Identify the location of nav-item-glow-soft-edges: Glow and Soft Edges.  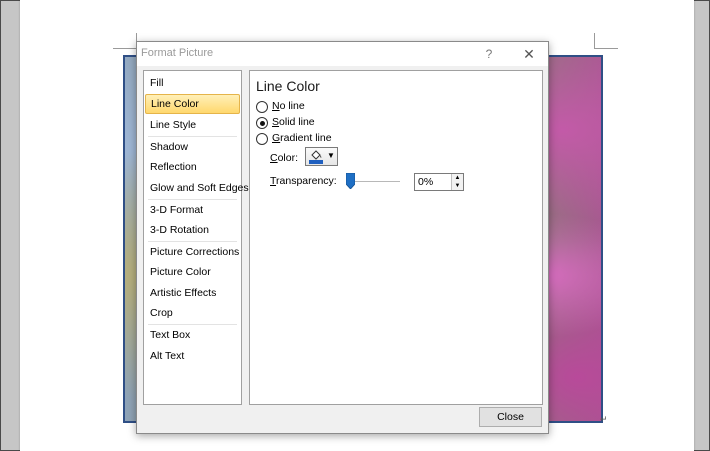
(197, 188).